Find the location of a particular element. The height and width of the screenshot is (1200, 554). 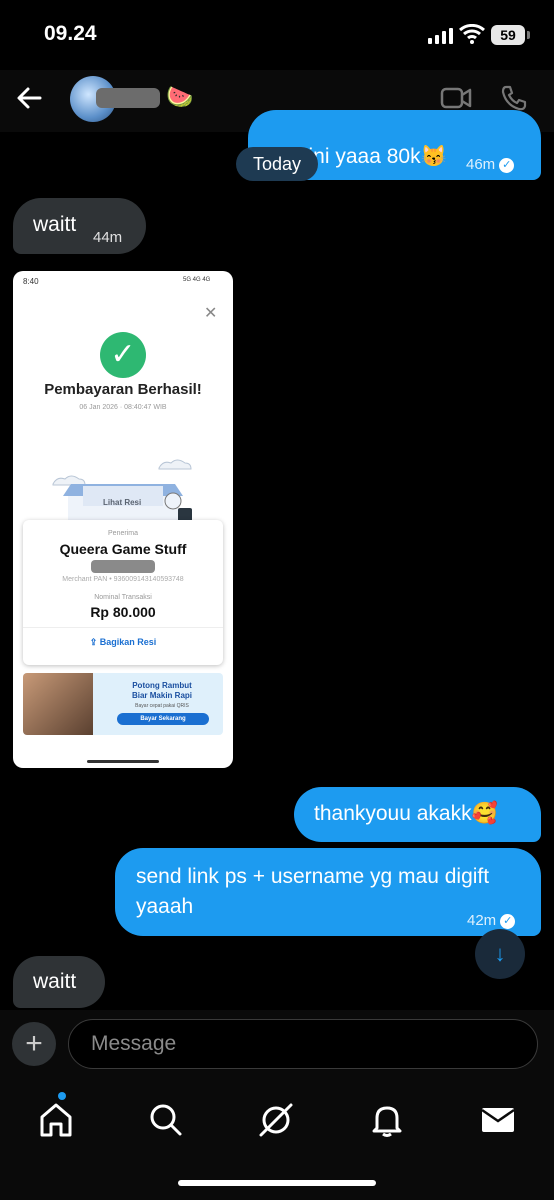

back-arrow-icon is located at coordinates (30, 98).